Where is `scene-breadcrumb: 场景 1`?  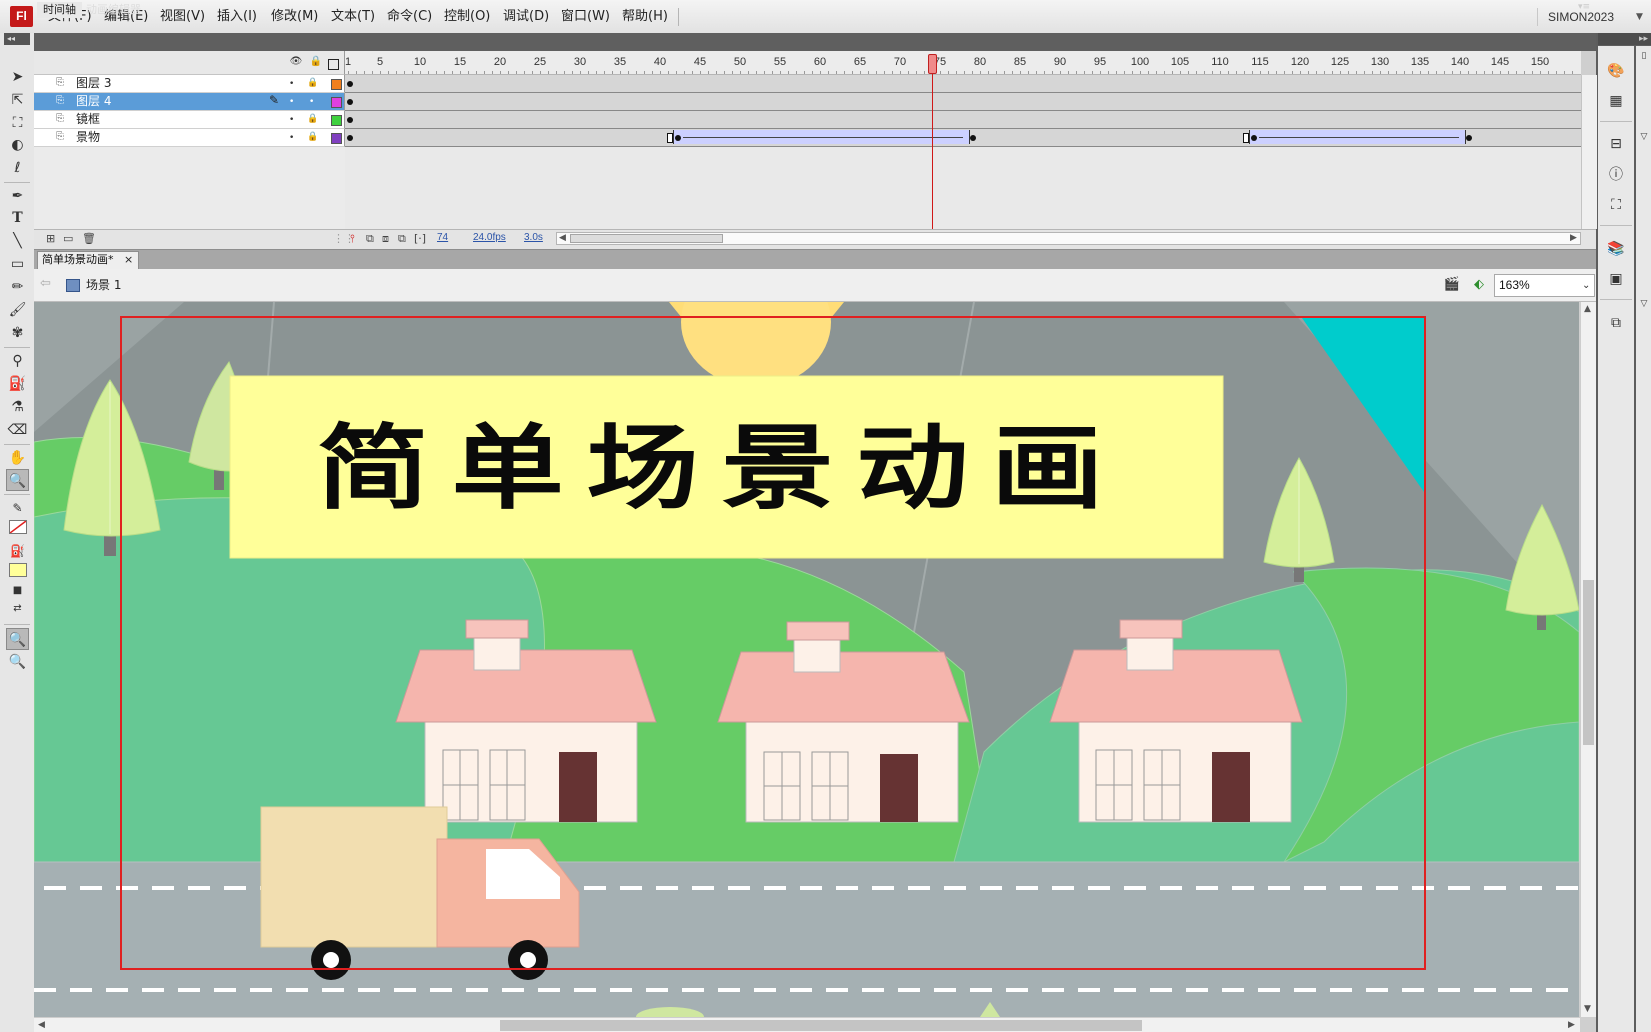 scene-breadcrumb: 场景 1 is located at coordinates (103, 285).